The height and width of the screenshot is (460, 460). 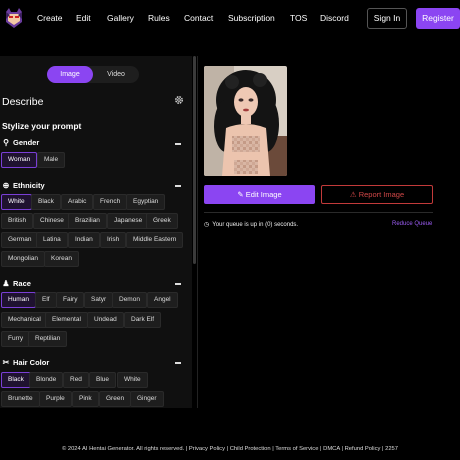 What do you see at coordinates (298, 18) in the screenshot?
I see `nav-tos: TOS` at bounding box center [298, 18].